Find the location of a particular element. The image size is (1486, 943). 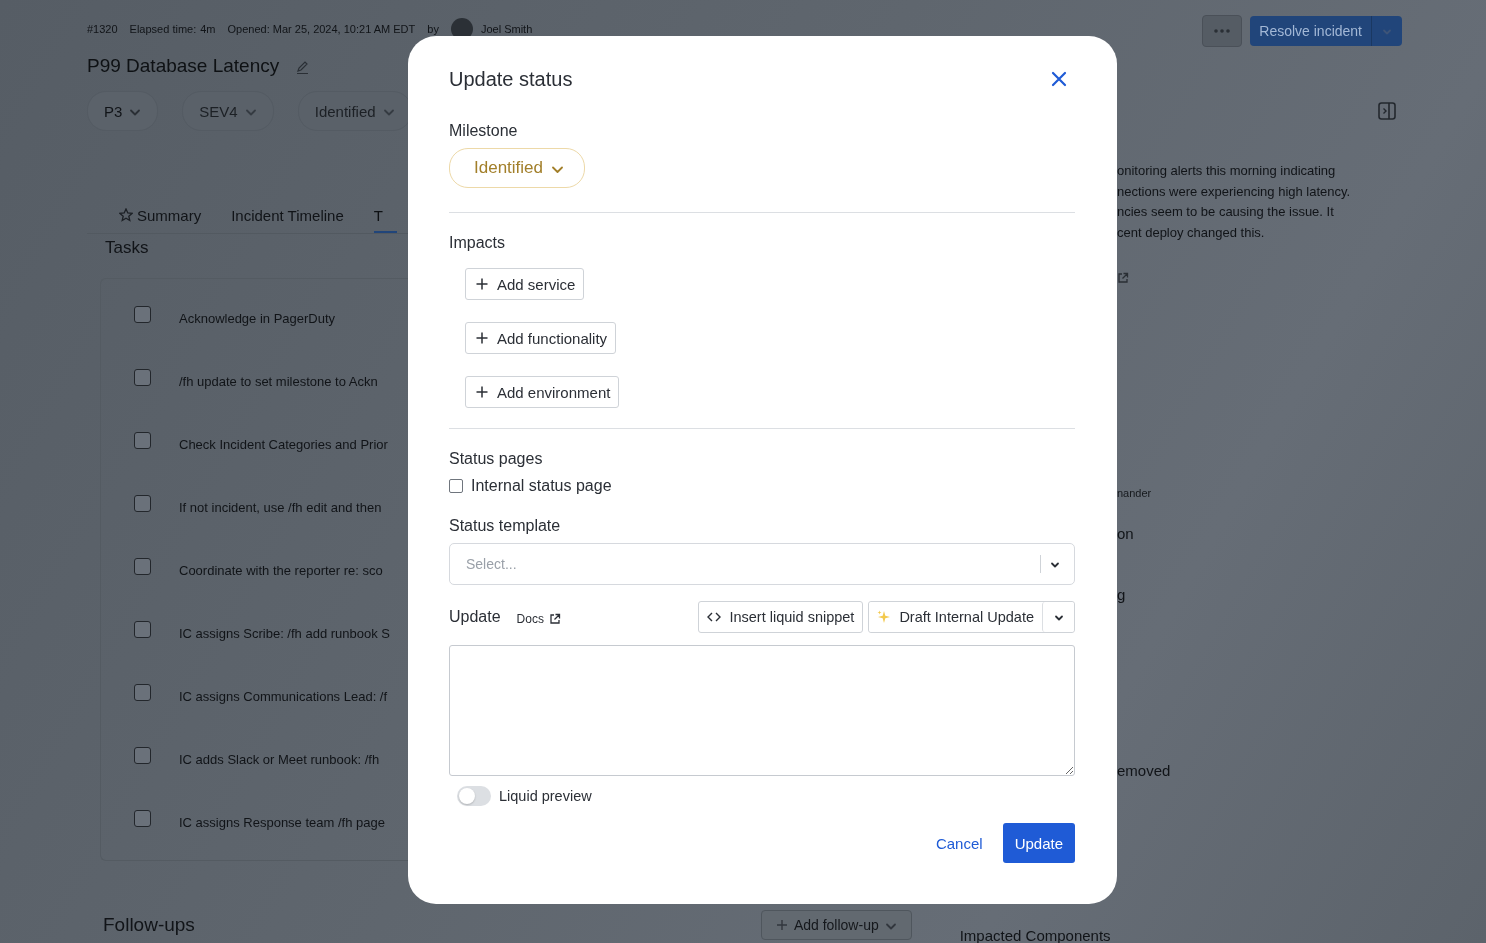

owner-name: Joel Smith is located at coordinates (506, 29).